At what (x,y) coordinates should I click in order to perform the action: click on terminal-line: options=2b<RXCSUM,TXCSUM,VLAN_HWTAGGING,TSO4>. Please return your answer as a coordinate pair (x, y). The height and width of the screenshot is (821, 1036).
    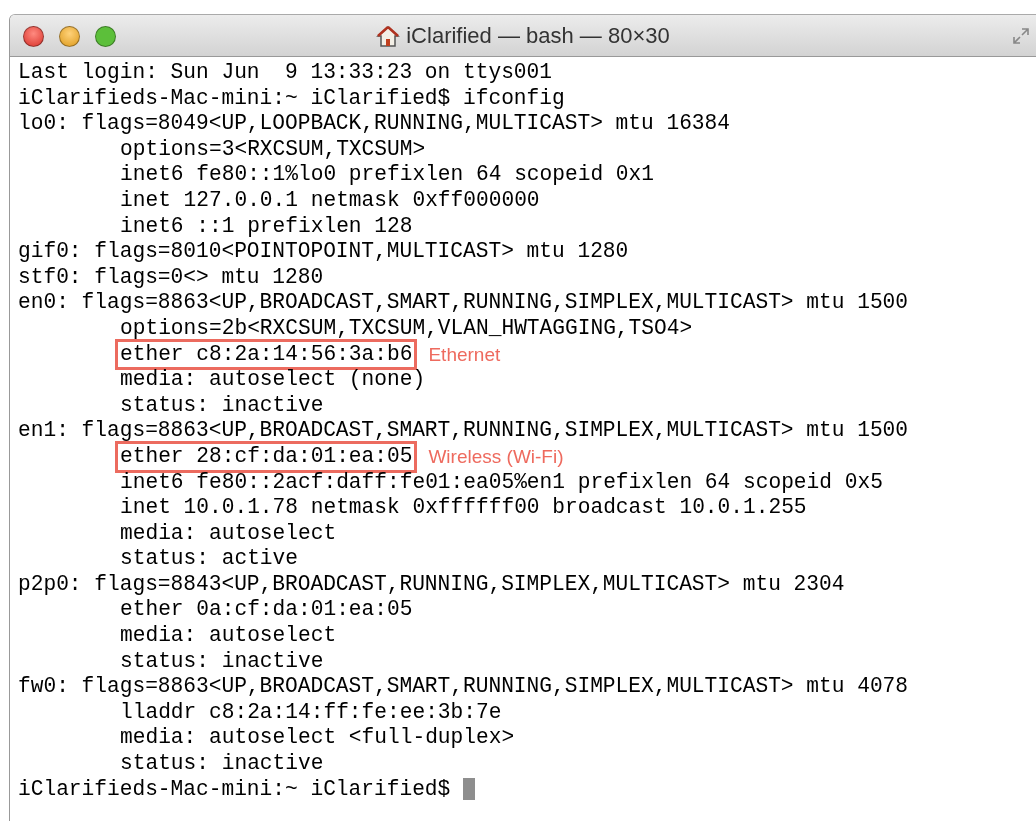
    Looking at the image, I should click on (406, 328).